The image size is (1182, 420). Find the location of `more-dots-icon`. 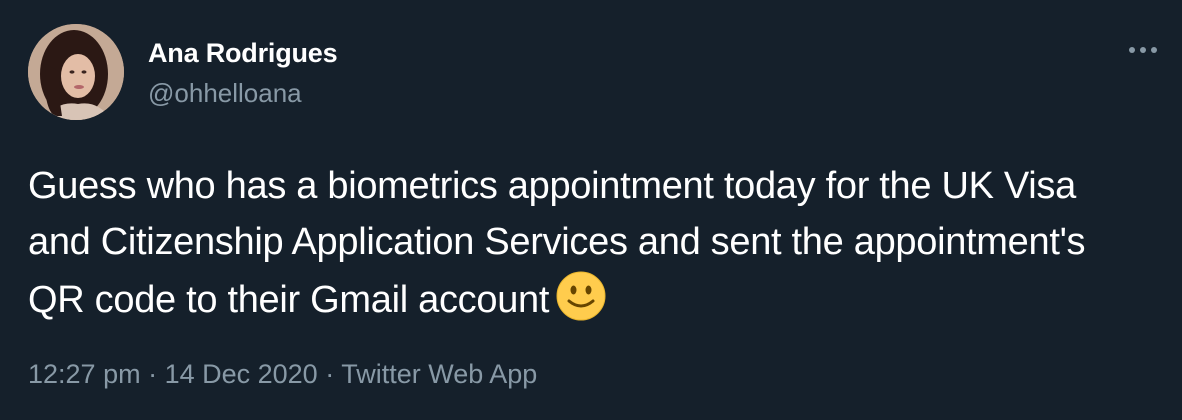

more-dots-icon is located at coordinates (1143, 50).